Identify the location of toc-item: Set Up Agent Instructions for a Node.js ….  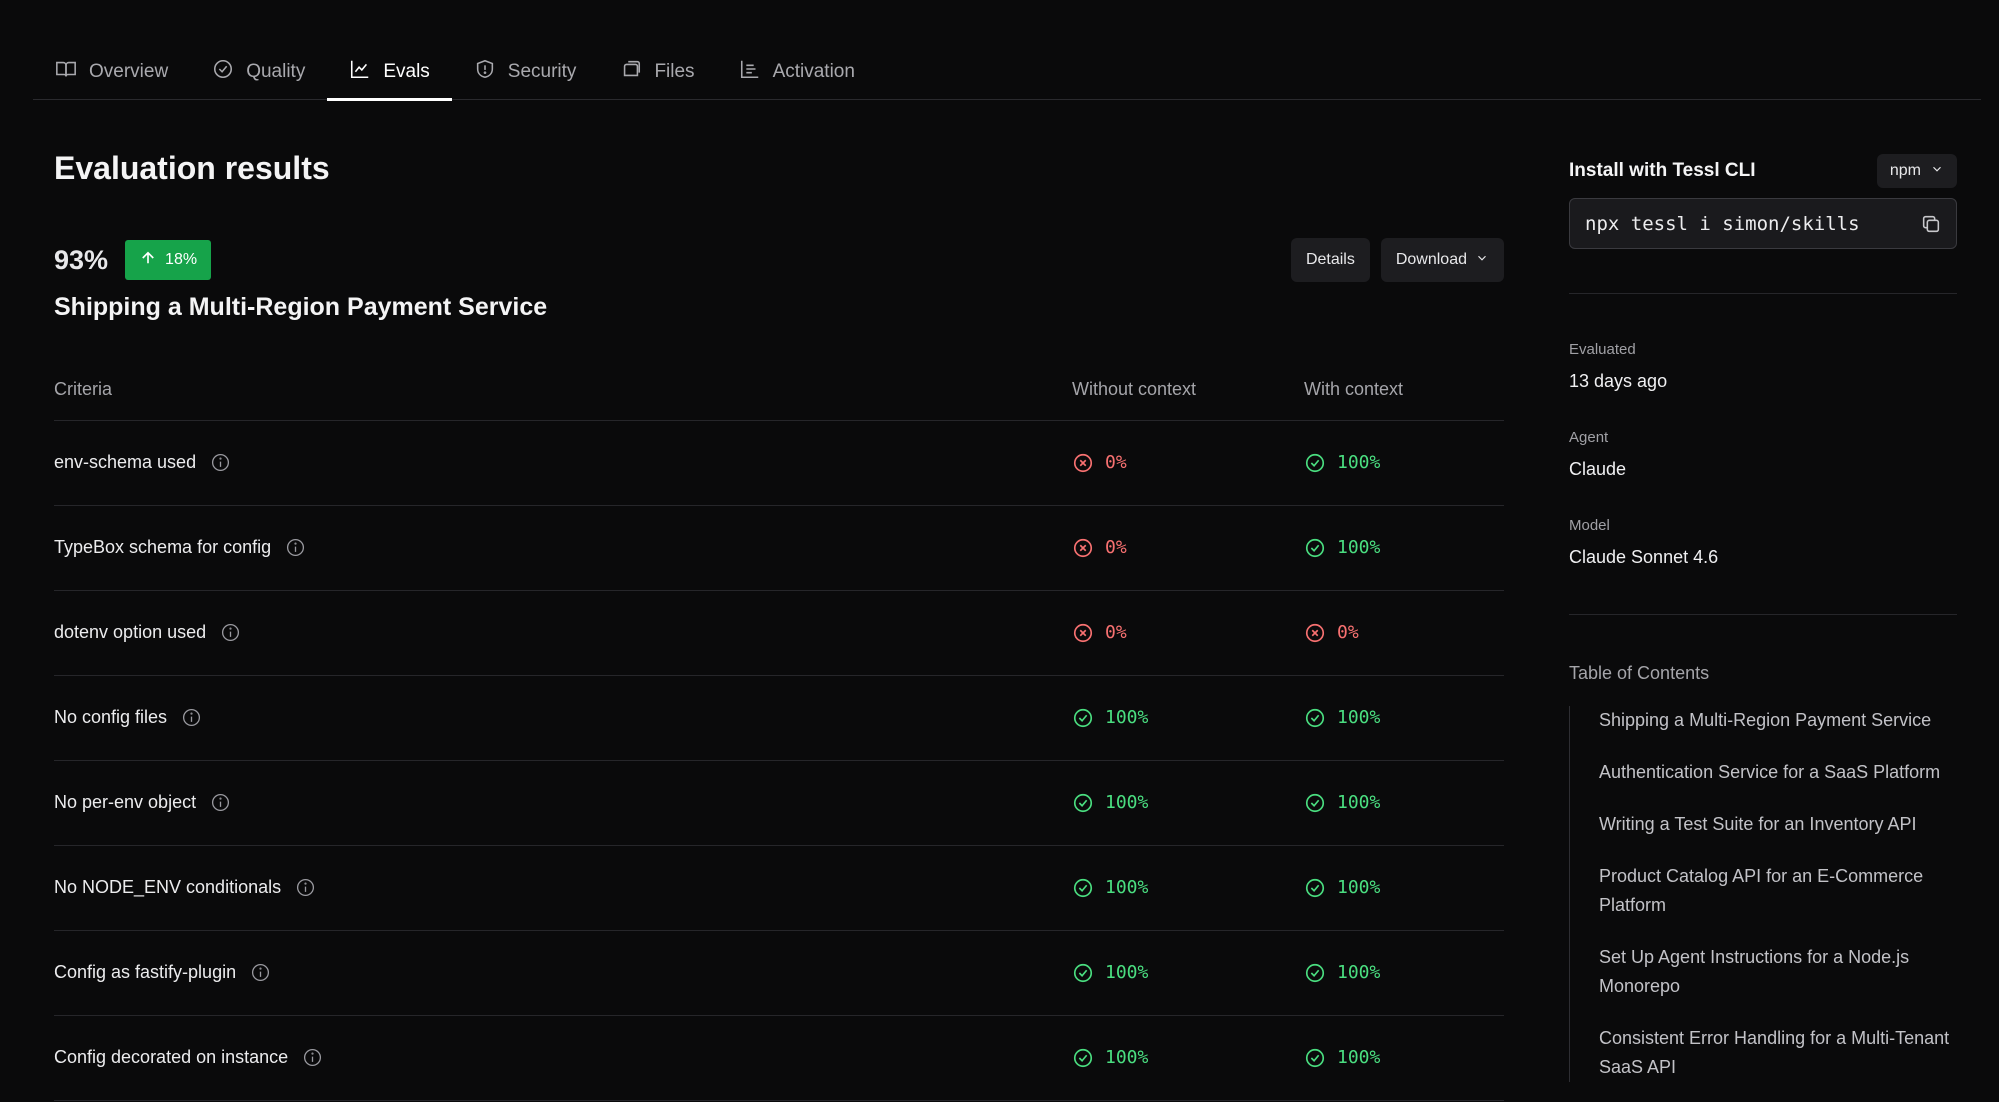
(1778, 972).